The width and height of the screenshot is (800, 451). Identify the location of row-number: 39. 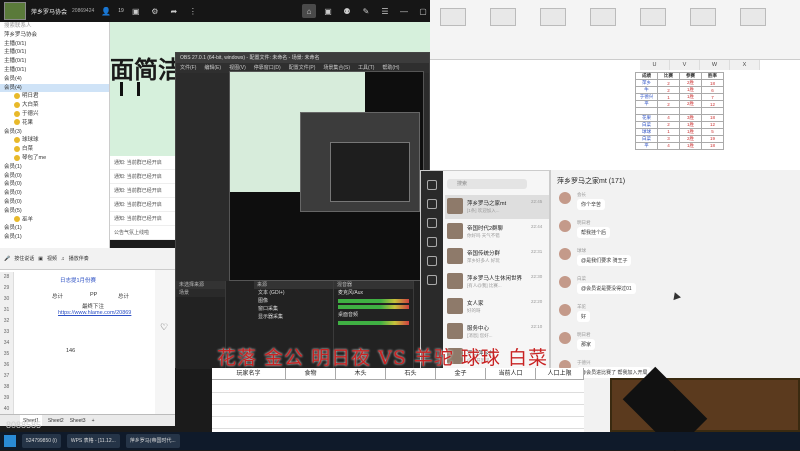
(7, 398).